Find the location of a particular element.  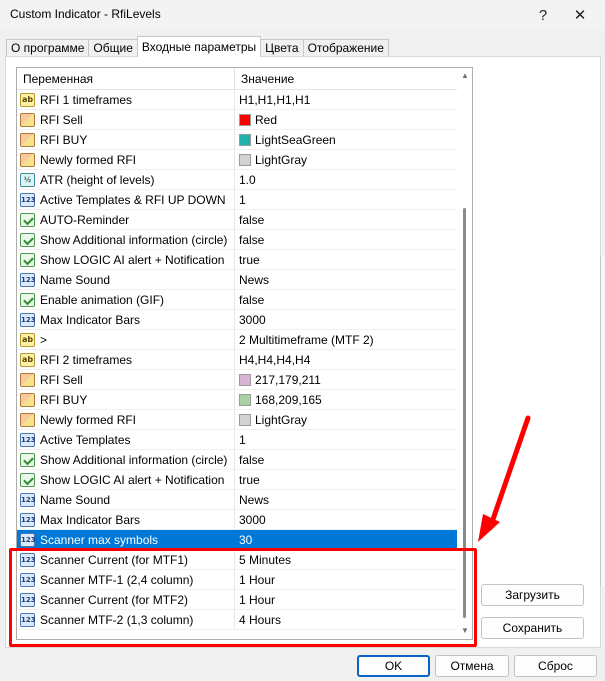

parameter-row: ab >2 Multitimeframe (MTF 2) is located at coordinates (237, 340).